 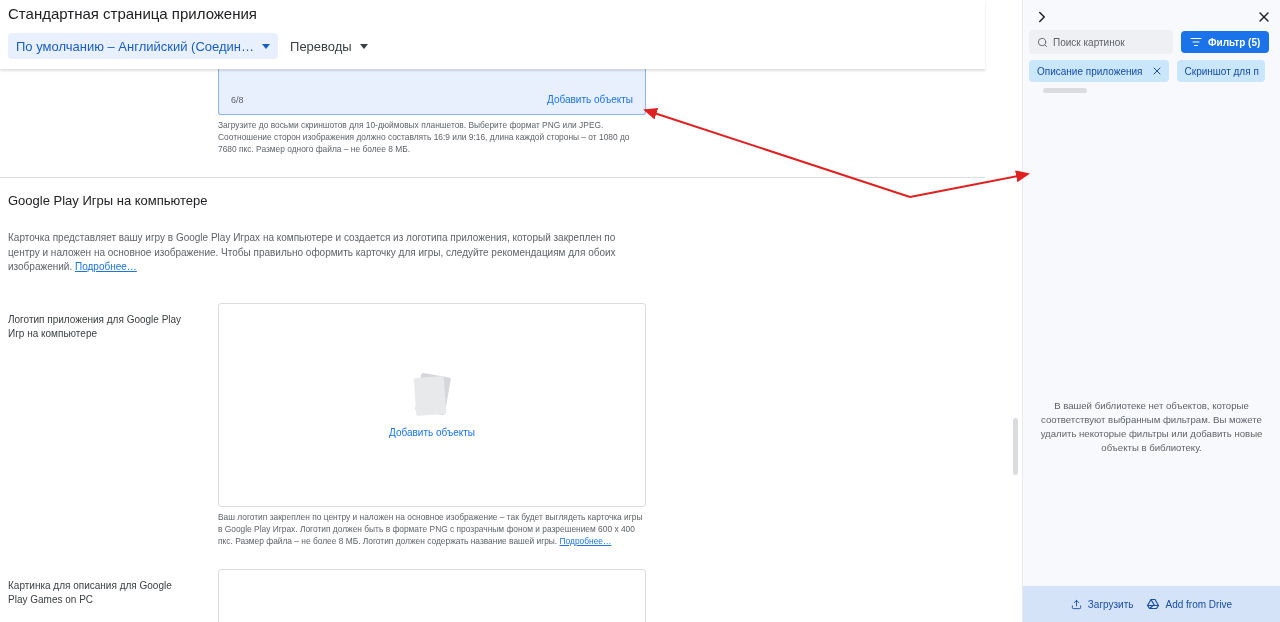 What do you see at coordinates (108, 200) in the screenshot?
I see `section-title: Google Play Игры на компьютере` at bounding box center [108, 200].